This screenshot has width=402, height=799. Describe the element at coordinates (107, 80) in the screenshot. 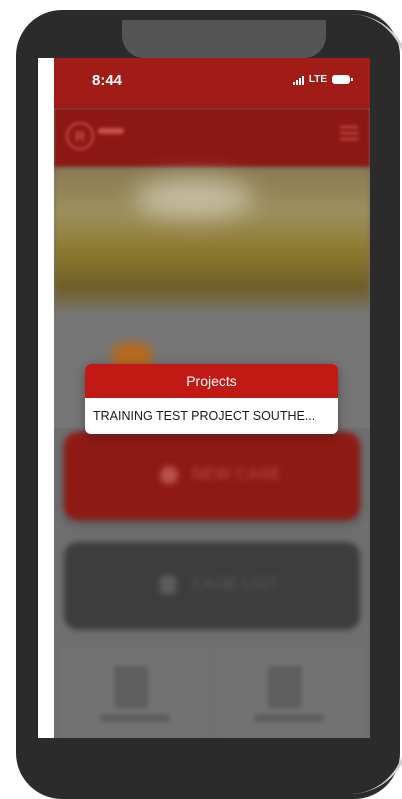

I see `status-time: 8:44` at that location.